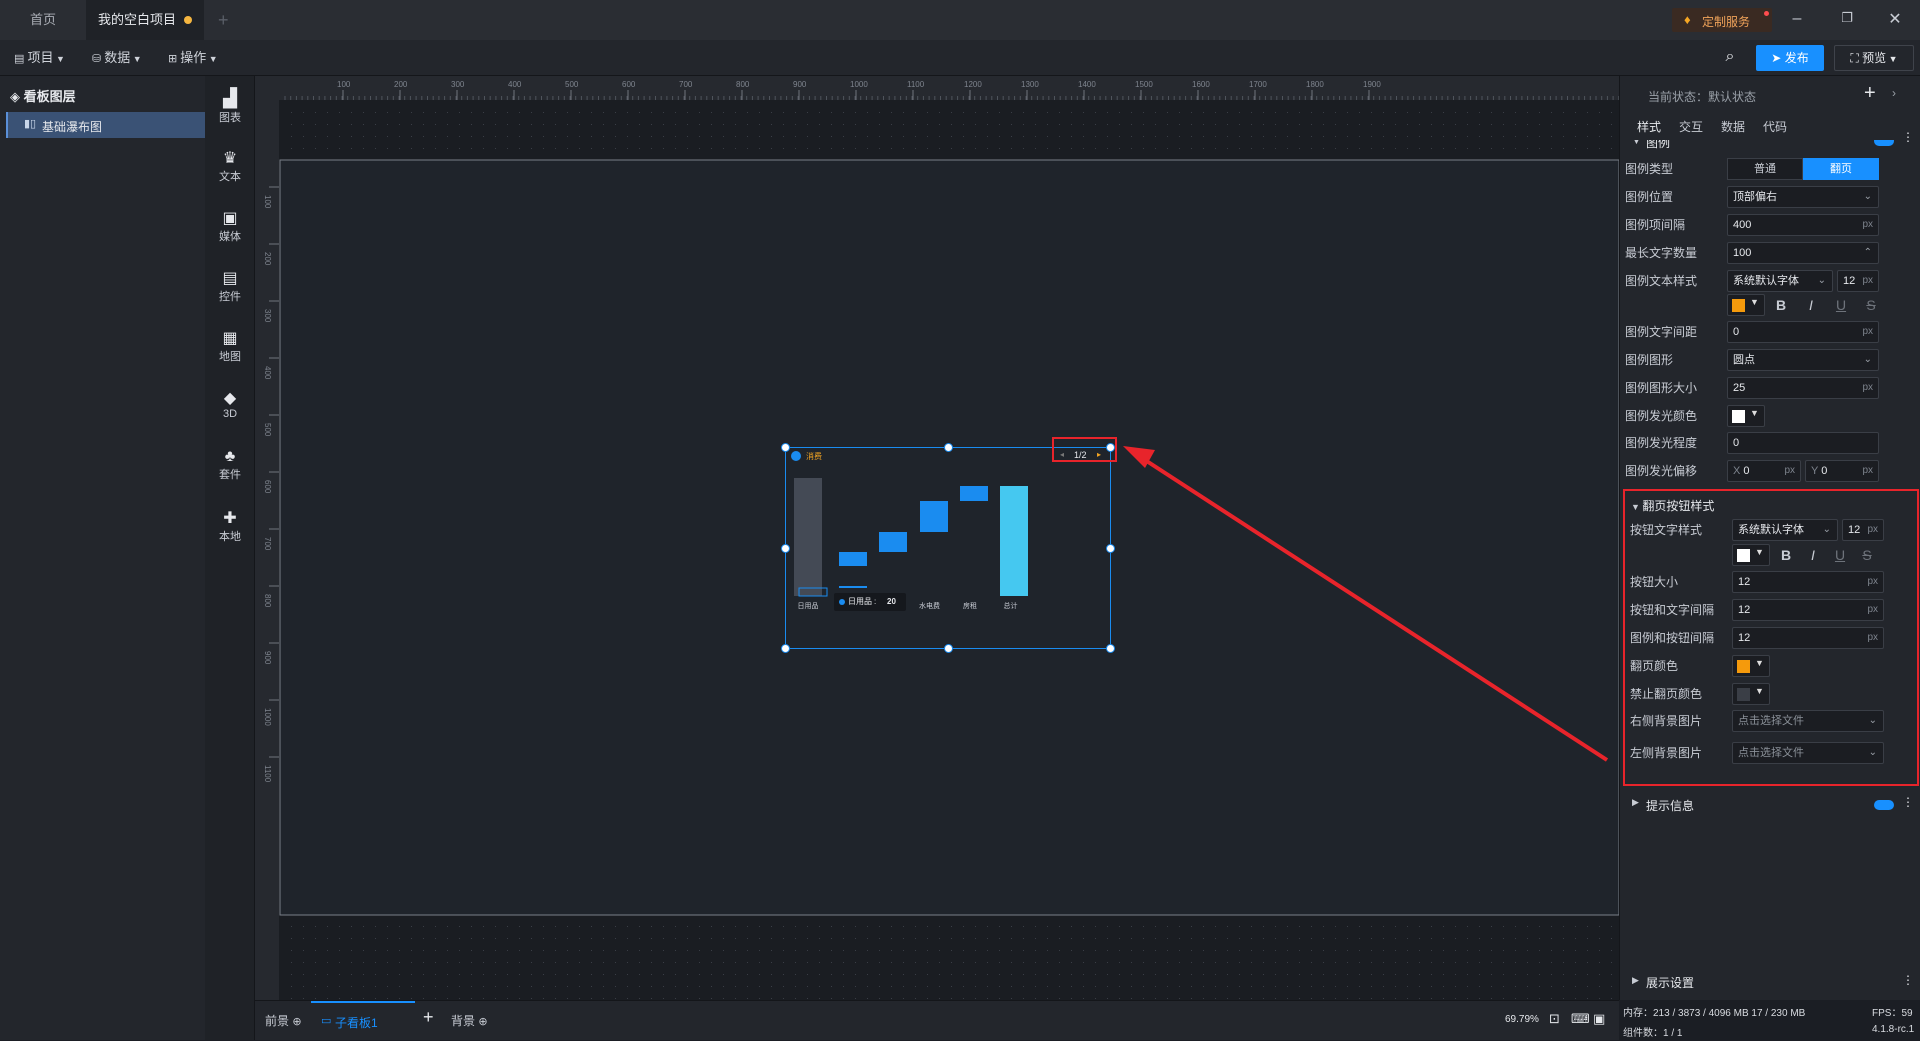 This screenshot has width=1920, height=1041. I want to click on tab-project: 我的空白项目, so click(145, 20).